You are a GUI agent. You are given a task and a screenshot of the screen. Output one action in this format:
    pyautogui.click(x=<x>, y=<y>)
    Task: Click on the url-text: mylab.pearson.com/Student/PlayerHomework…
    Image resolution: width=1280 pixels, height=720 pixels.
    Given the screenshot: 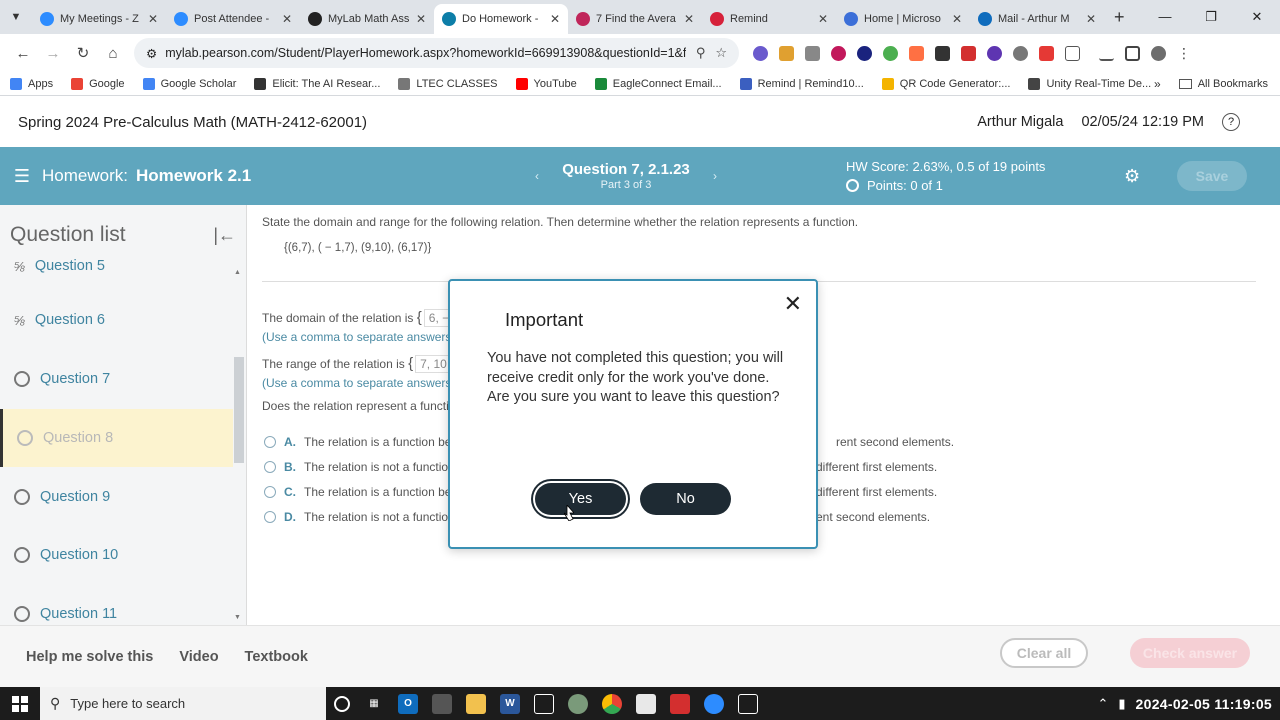 What is the action you would take?
    pyautogui.click(x=425, y=53)
    